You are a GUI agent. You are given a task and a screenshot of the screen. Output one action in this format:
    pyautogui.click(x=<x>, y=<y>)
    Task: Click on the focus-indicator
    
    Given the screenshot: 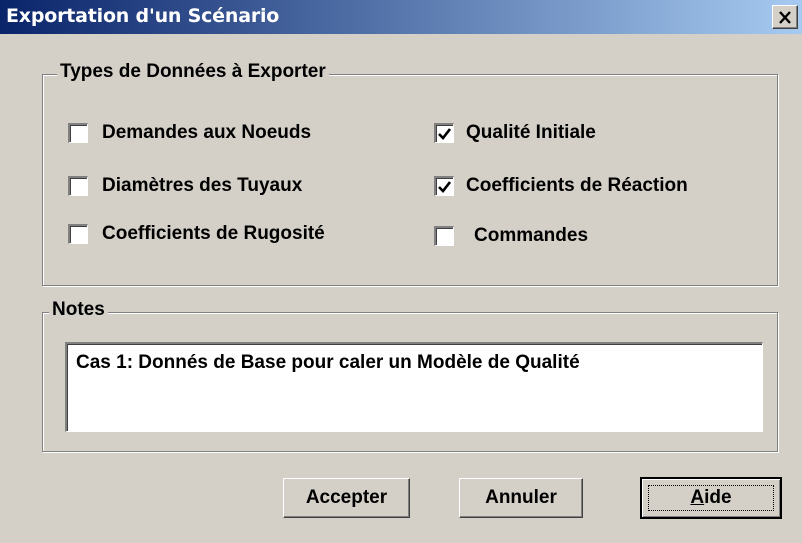 What is the action you would take?
    pyautogui.click(x=711, y=498)
    